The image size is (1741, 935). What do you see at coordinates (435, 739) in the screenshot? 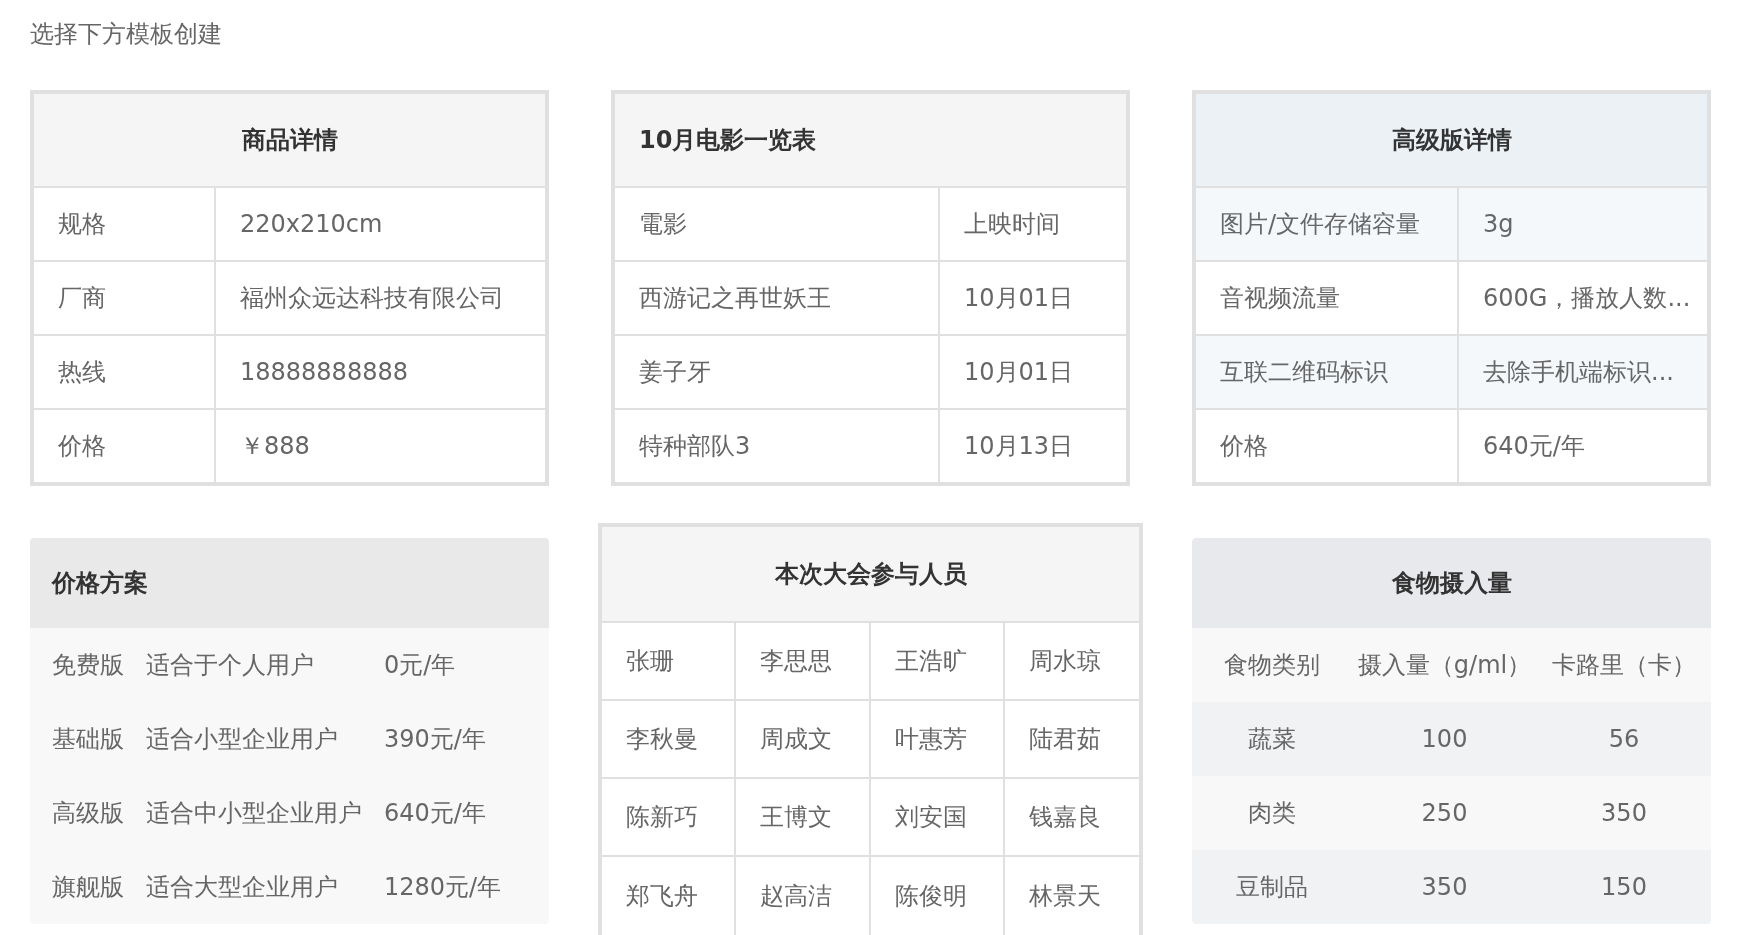
I see `table-cell-text: 390元/年` at bounding box center [435, 739].